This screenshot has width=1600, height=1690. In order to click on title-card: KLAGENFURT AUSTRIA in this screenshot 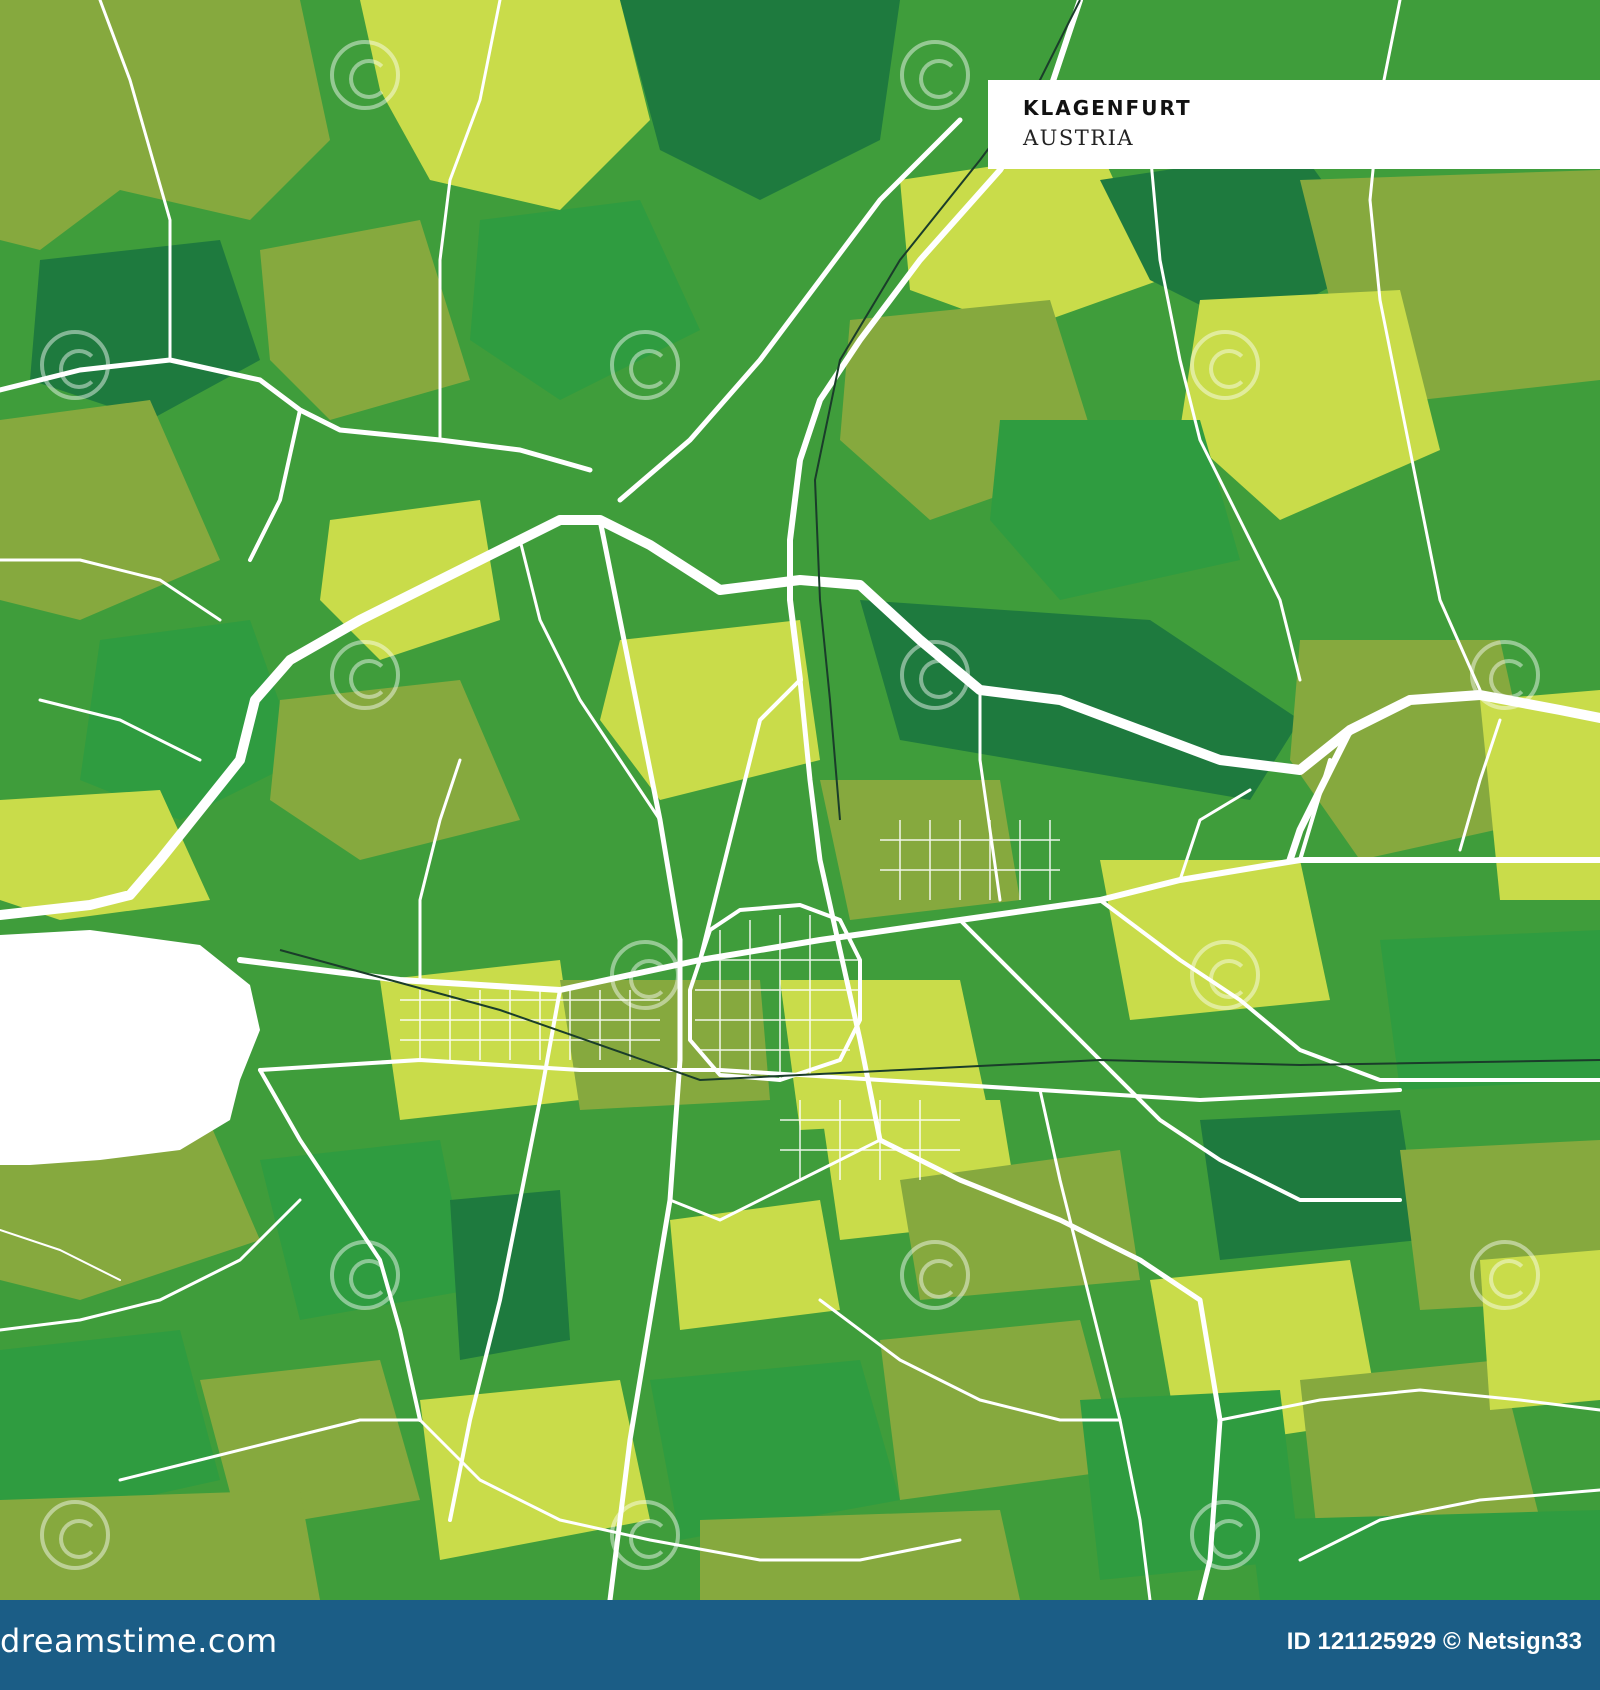, I will do `click(1294, 124)`.